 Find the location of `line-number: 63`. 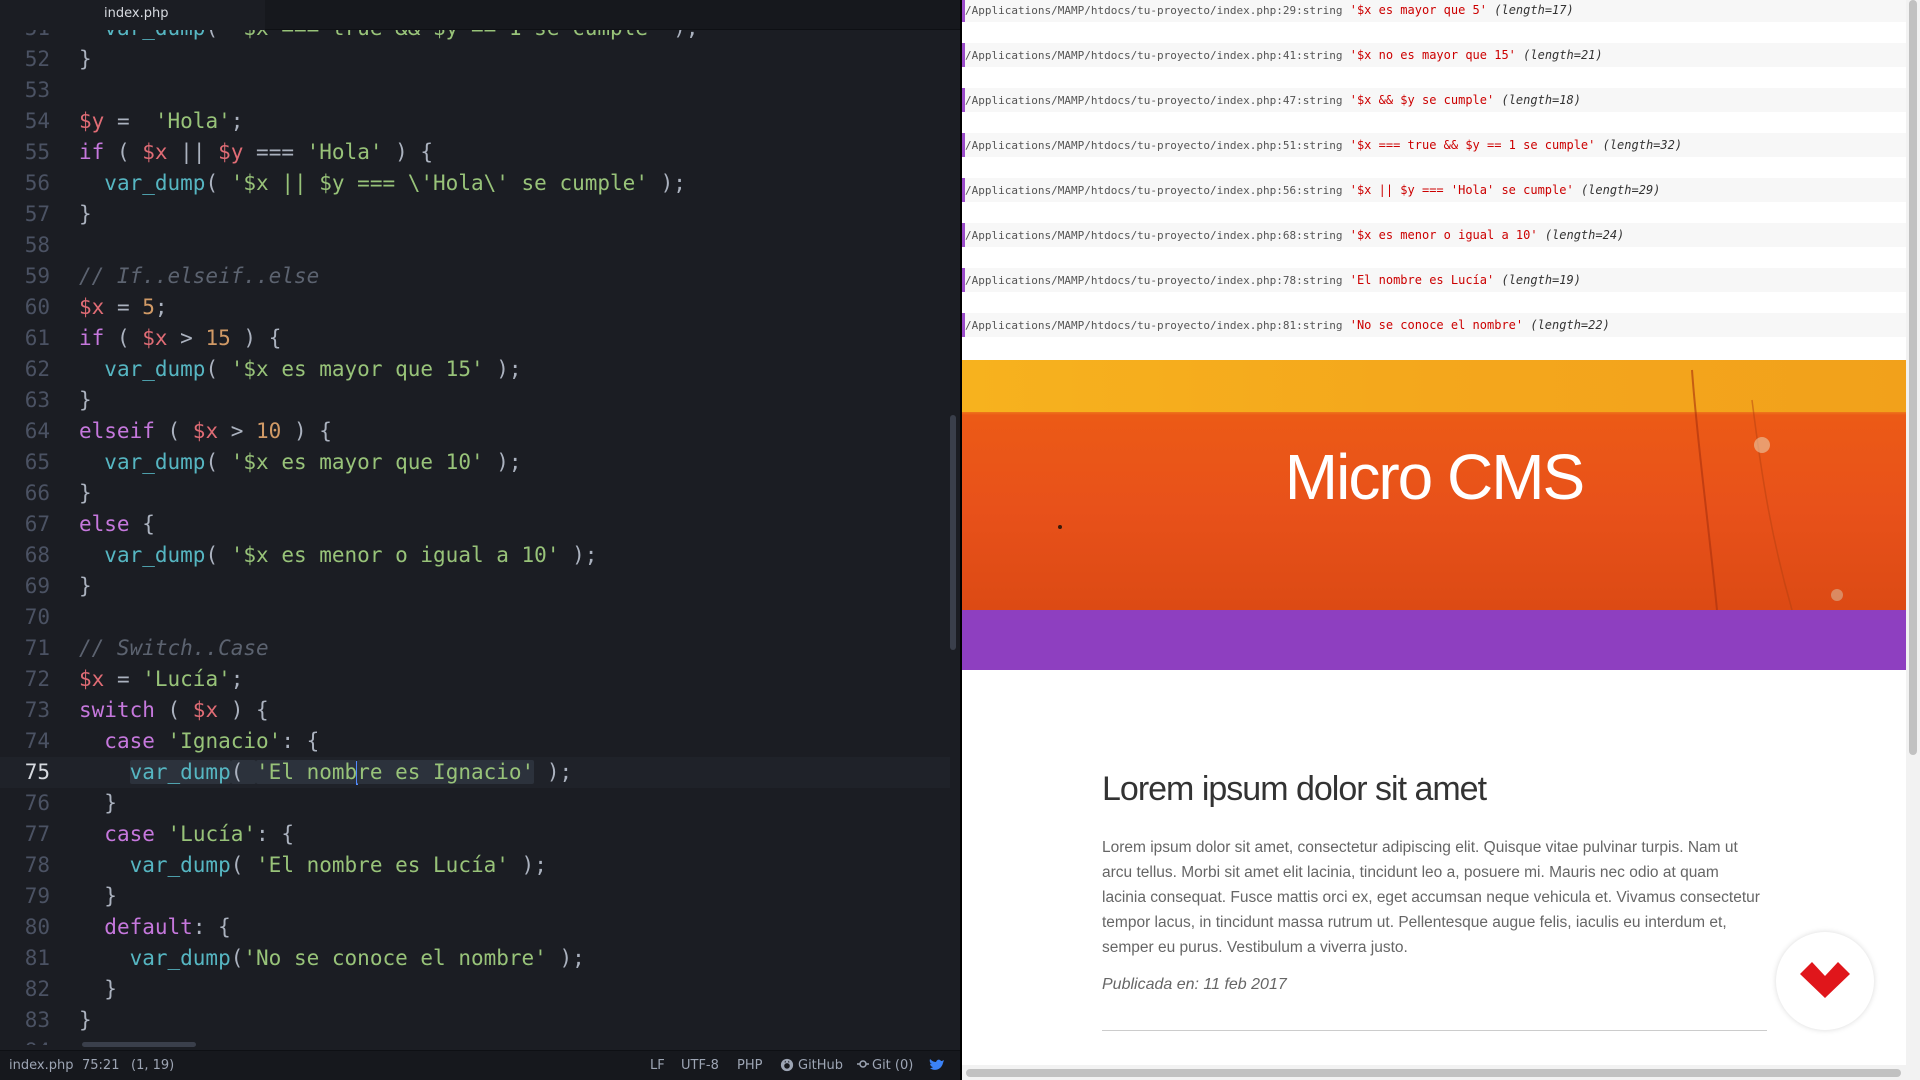

line-number: 63 is located at coordinates (25, 400).